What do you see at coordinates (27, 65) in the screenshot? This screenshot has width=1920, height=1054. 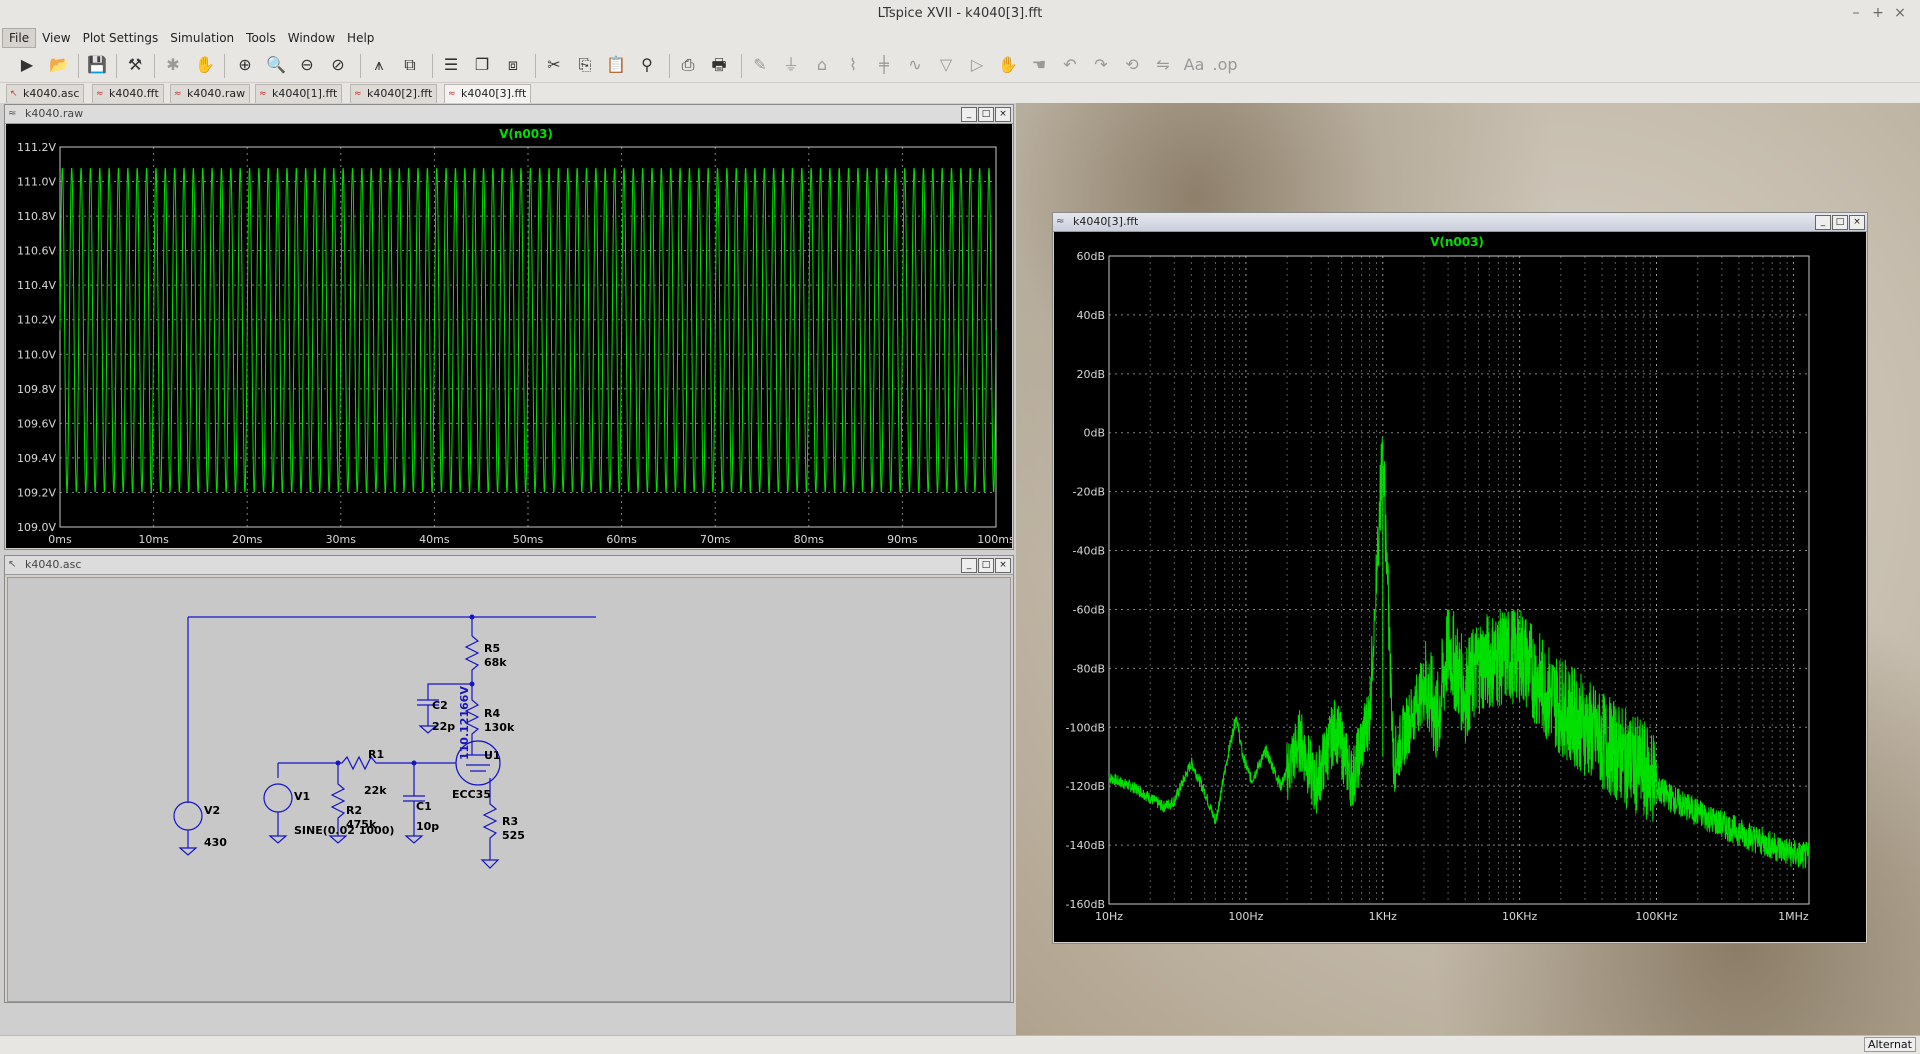 I see `run-icon: ▶` at bounding box center [27, 65].